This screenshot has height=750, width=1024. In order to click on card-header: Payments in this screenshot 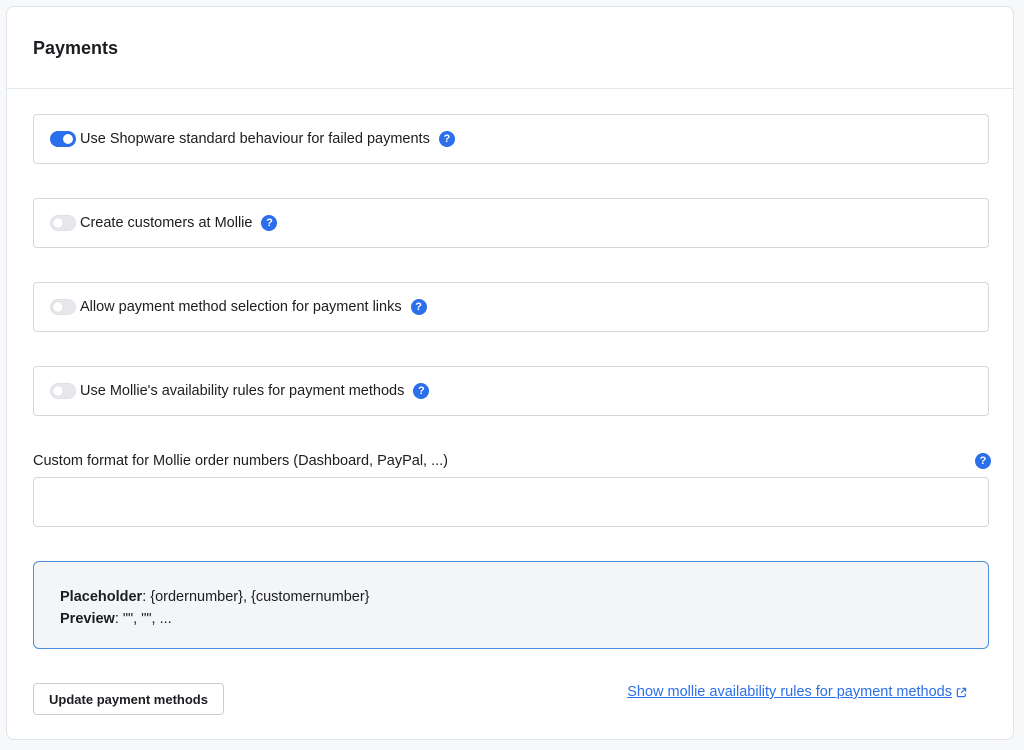, I will do `click(510, 48)`.